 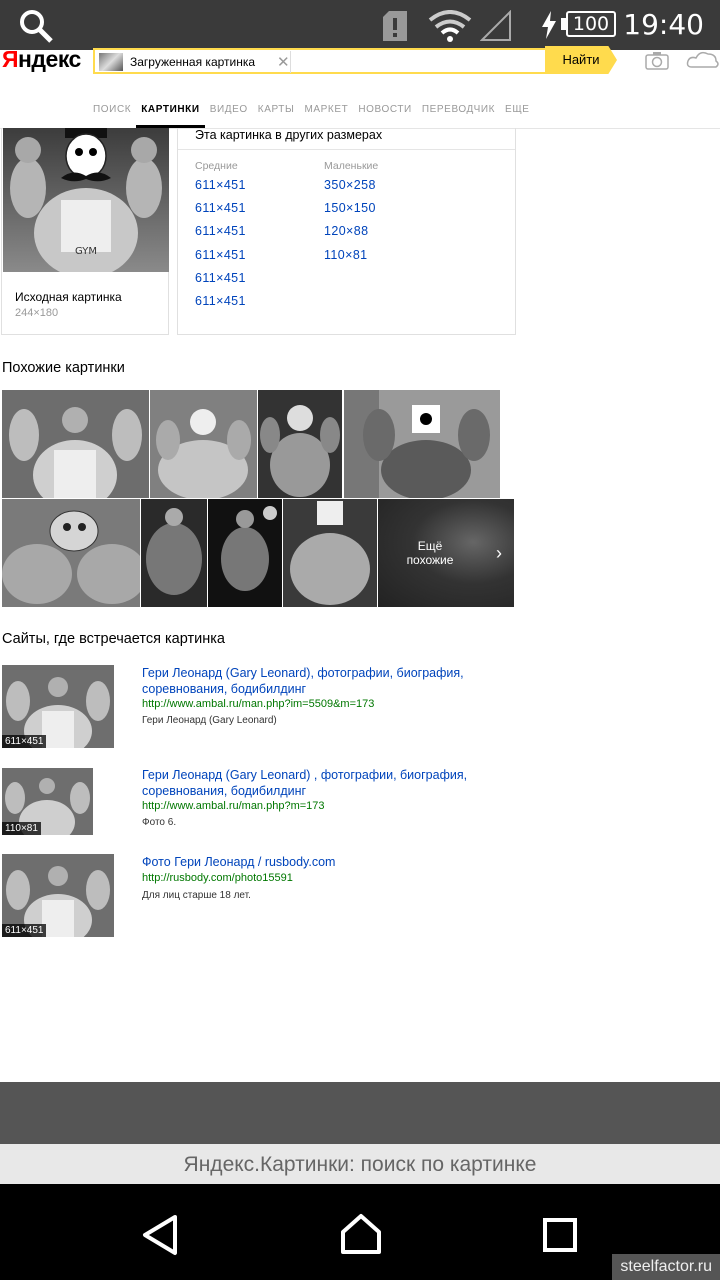 What do you see at coordinates (229, 110) in the screenshot?
I see `tab-video: ВИДЕО` at bounding box center [229, 110].